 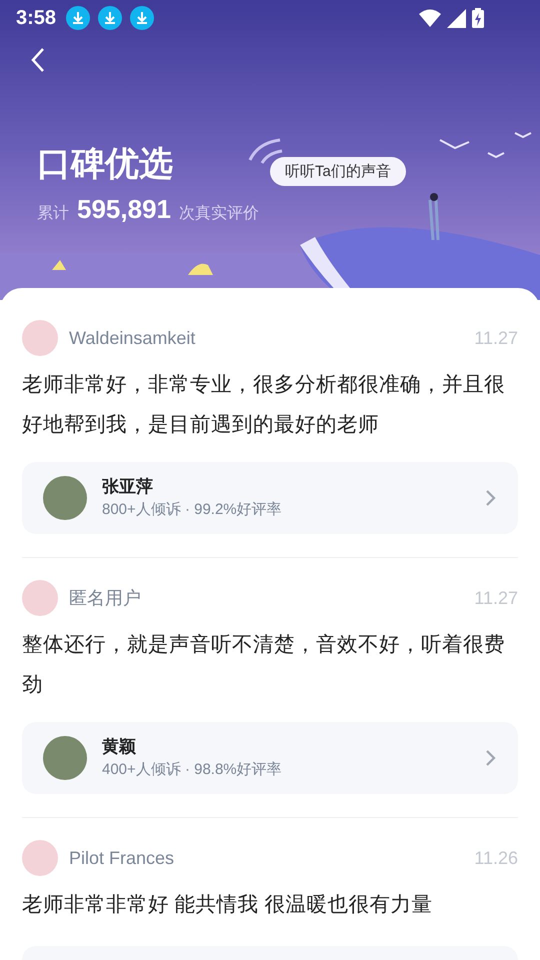 What do you see at coordinates (192, 770) in the screenshot?
I see `counselor-stats: 400+人倾诉 · 98.8%好评率` at bounding box center [192, 770].